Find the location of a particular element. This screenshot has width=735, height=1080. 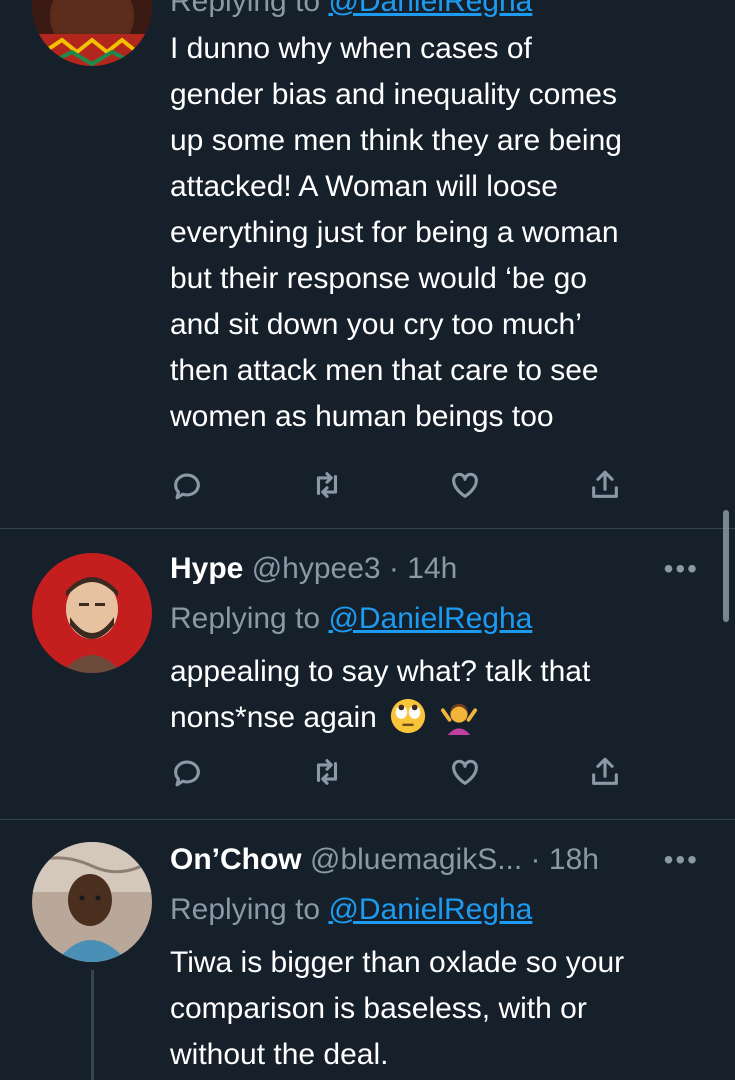

thread-line is located at coordinates (92, 1025).